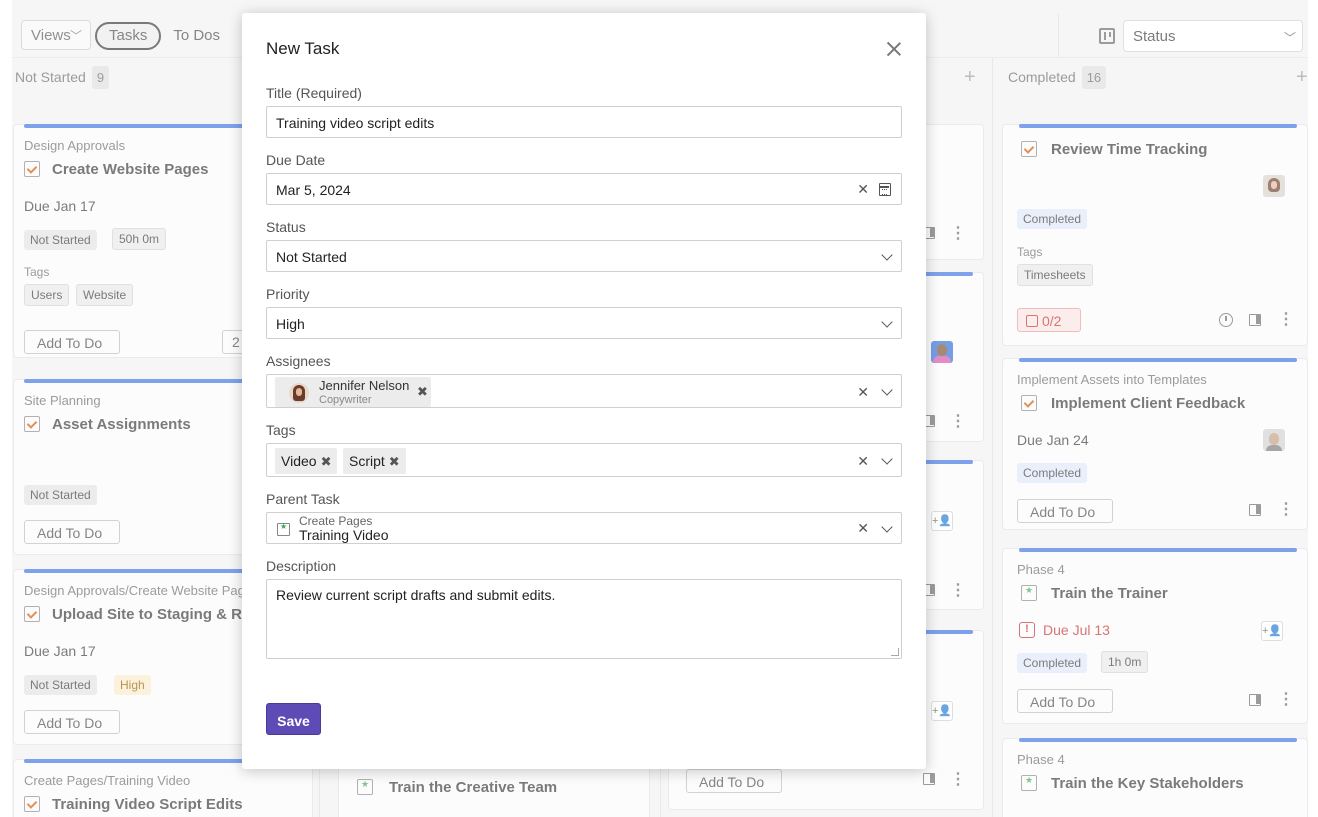 The image size is (1318, 817). I want to click on dialog-title: New Task, so click(303, 48).